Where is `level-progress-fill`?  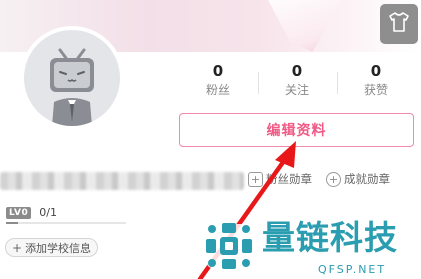
level-progress-fill is located at coordinates (12, 223).